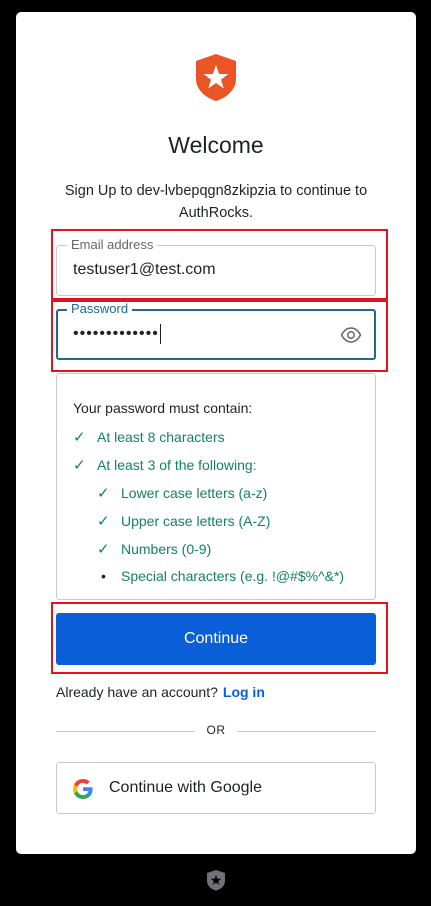 This screenshot has width=431, height=906. I want to click on already-account-text: Already have an account?, so click(137, 692).